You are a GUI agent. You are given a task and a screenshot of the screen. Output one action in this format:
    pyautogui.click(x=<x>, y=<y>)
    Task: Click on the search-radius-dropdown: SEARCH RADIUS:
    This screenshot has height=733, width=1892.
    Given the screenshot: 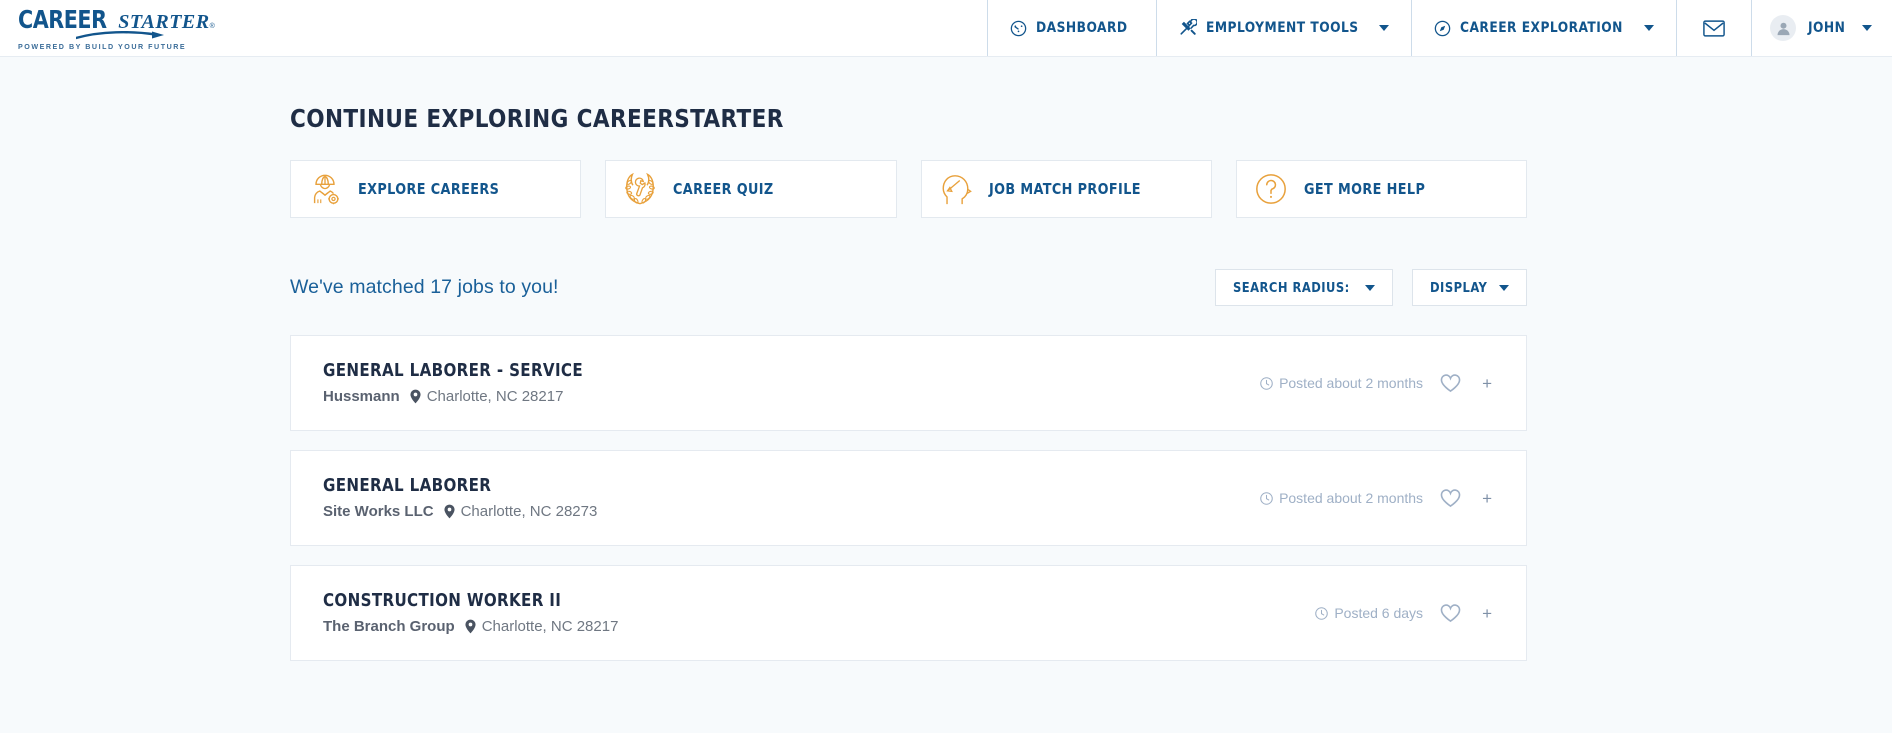 What is the action you would take?
    pyautogui.click(x=1303, y=287)
    